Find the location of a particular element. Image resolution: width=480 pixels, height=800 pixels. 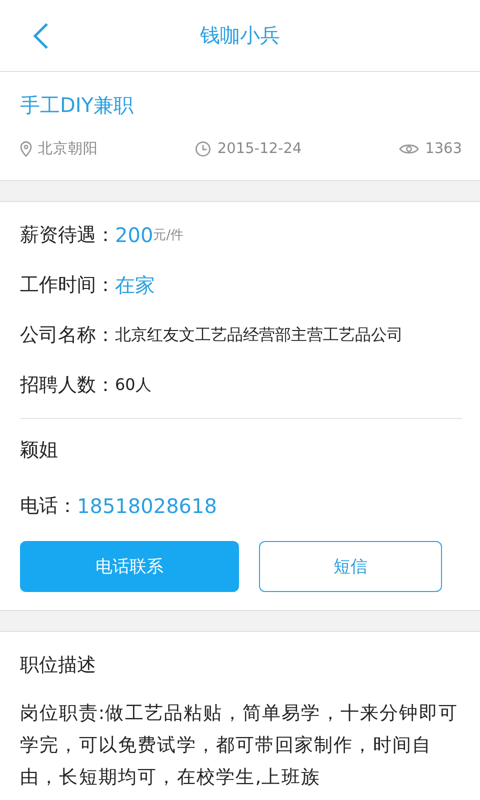

field-label: 工作时间： is located at coordinates (67, 285).